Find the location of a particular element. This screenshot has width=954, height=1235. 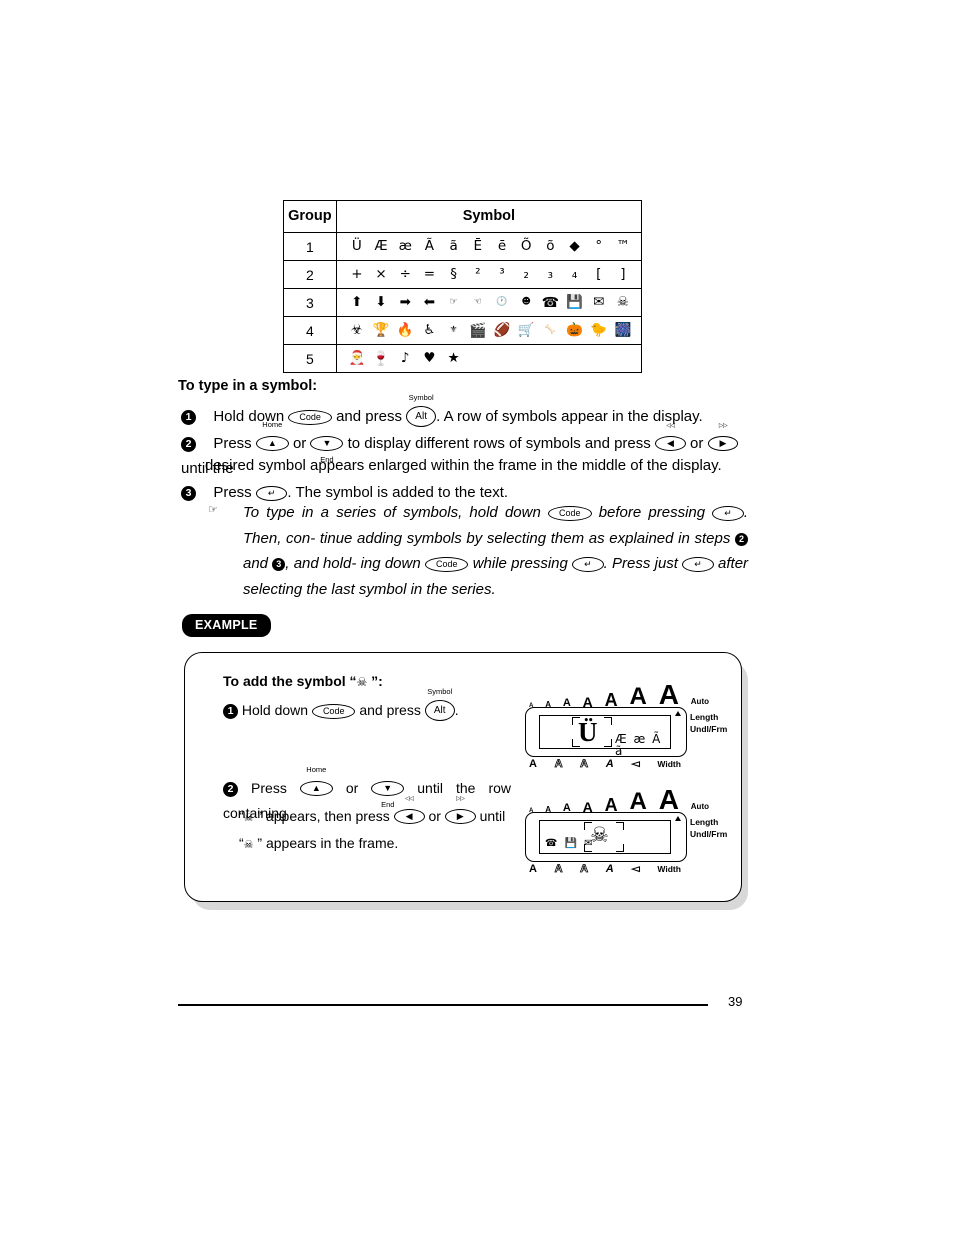

ex-step2-or1: or is located at coordinates (352, 788).